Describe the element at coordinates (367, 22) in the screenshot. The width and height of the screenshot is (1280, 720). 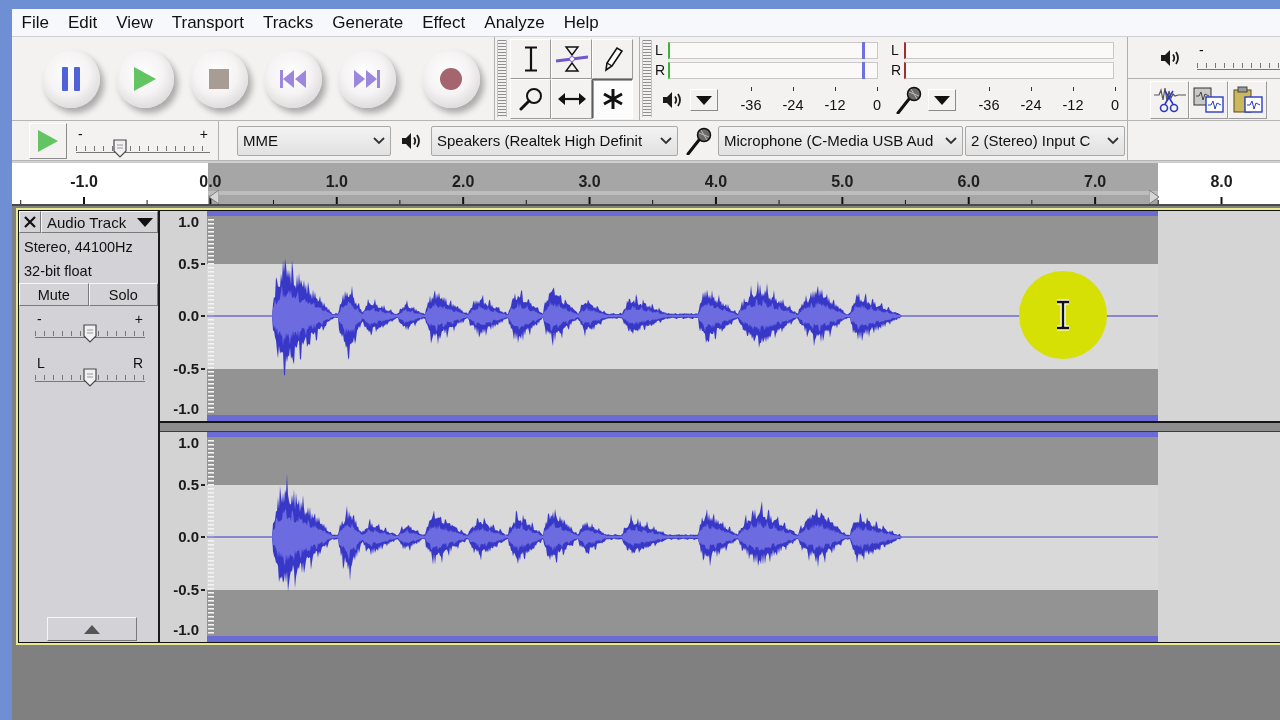
I see `menu-item: Generate` at that location.